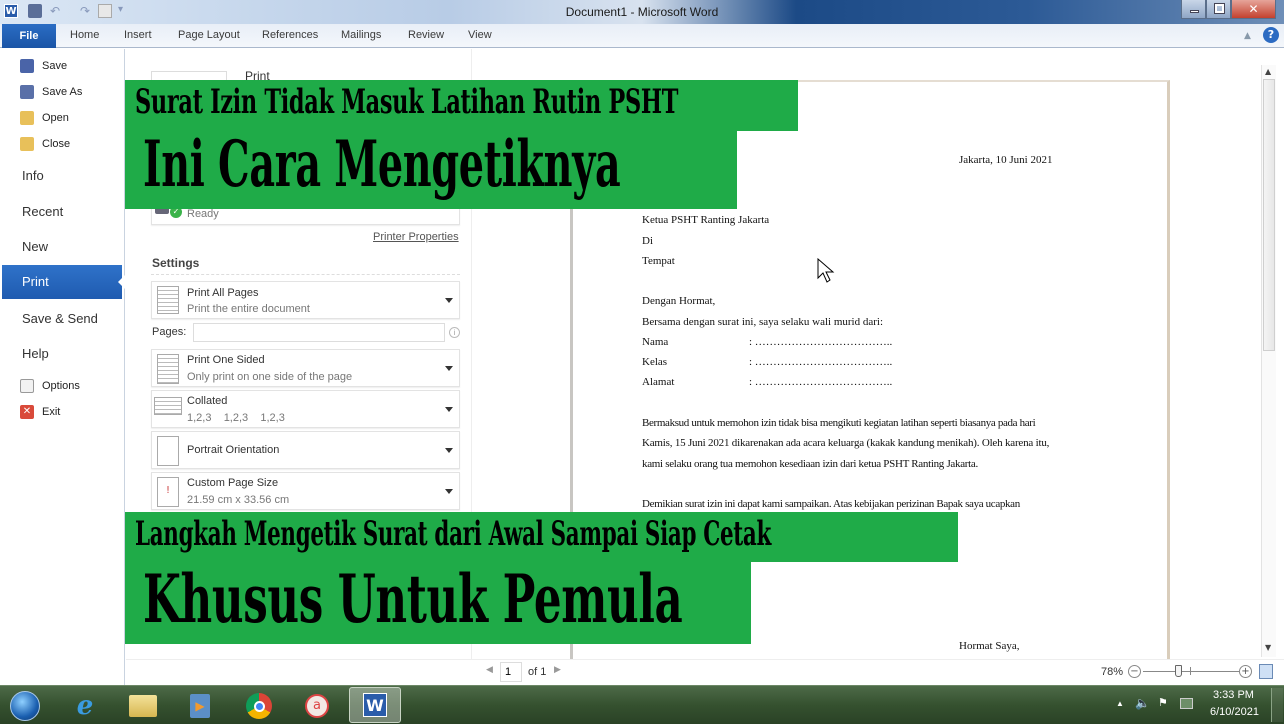 The image size is (1284, 724). I want to click on window-title: Document1 - Microsoft Word, so click(642, 12).